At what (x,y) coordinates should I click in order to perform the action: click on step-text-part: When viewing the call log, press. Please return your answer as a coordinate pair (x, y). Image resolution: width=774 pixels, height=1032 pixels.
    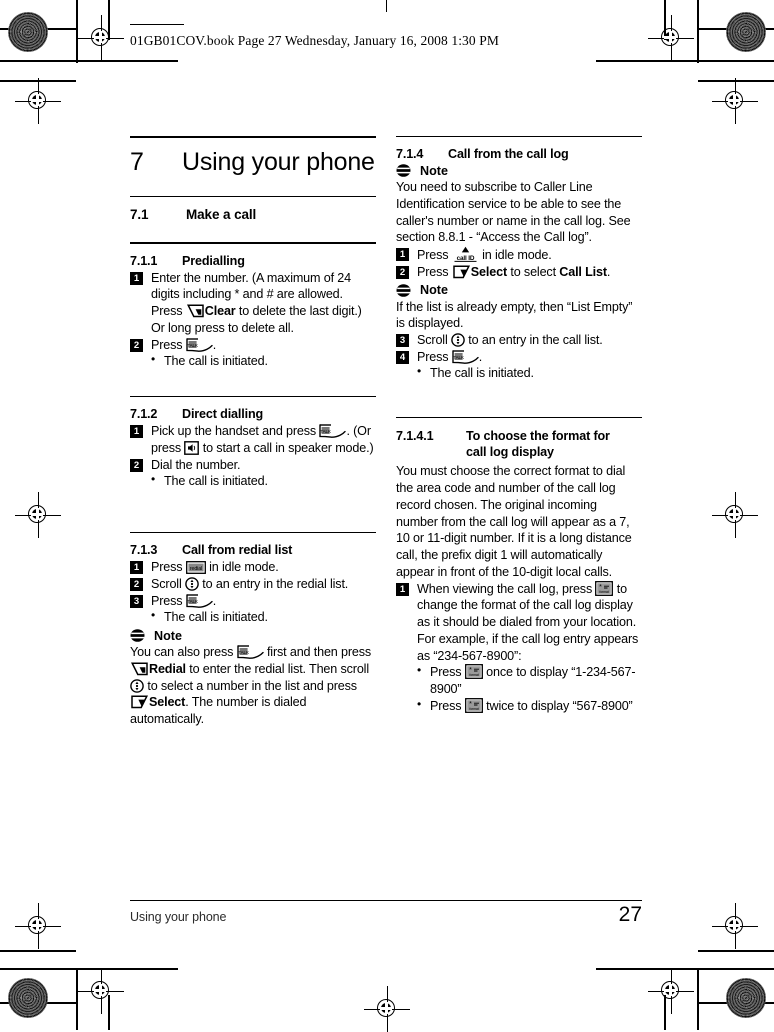
    Looking at the image, I should click on (506, 588).